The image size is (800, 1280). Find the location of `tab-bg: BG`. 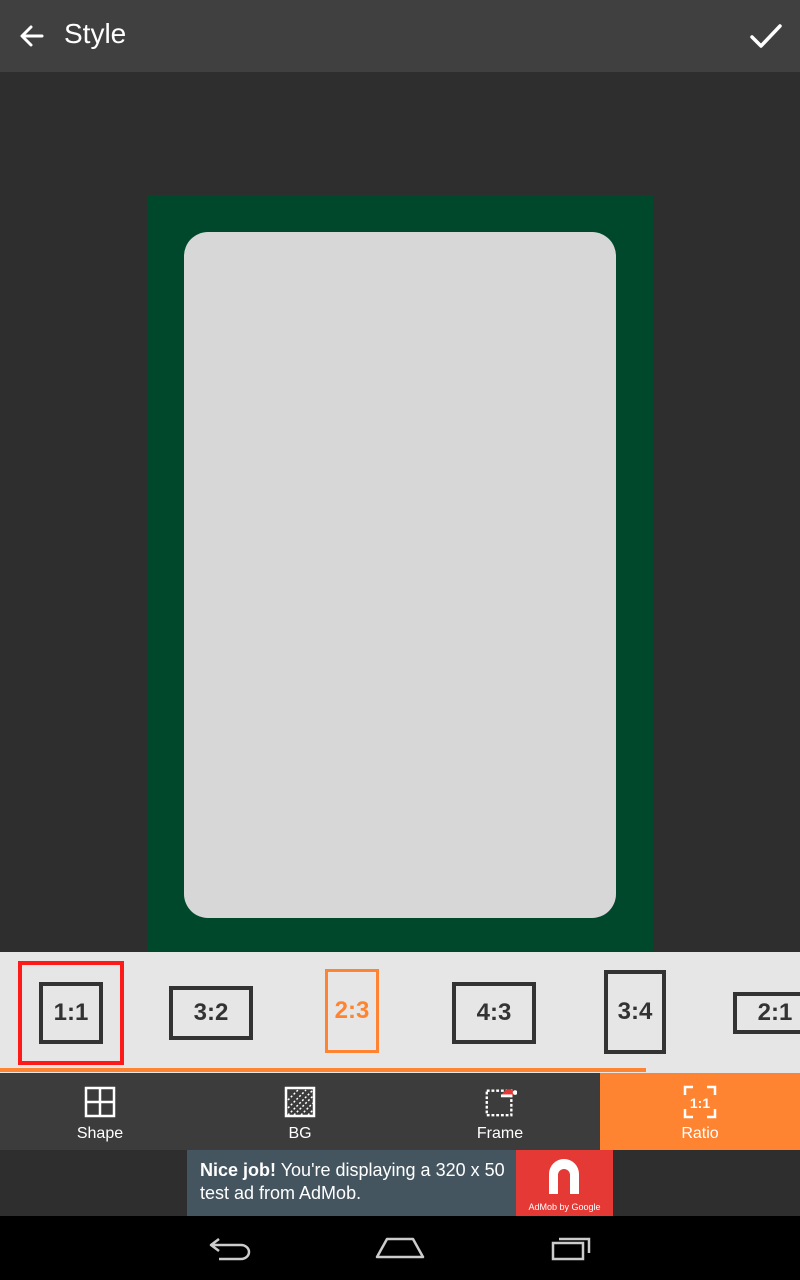

tab-bg: BG is located at coordinates (300, 1111).